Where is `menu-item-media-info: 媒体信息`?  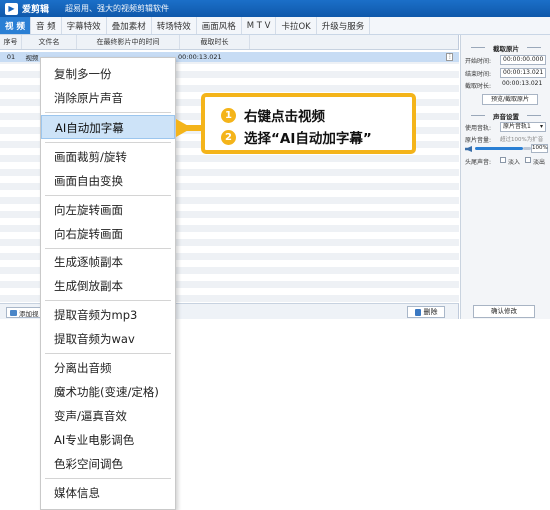 menu-item-media-info: 媒体信息 is located at coordinates (108, 493).